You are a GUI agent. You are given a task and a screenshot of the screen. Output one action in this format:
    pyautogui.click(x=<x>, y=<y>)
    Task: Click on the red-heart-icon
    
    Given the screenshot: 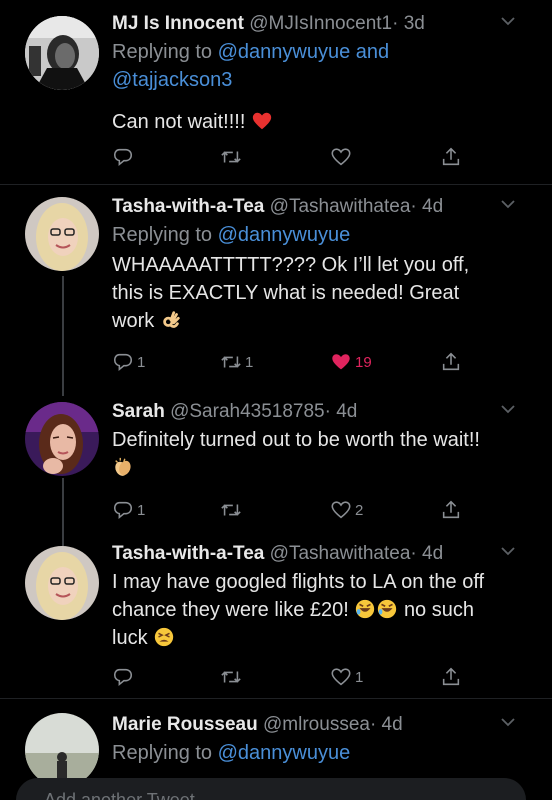 What is the action you would take?
    pyautogui.click(x=262, y=121)
    